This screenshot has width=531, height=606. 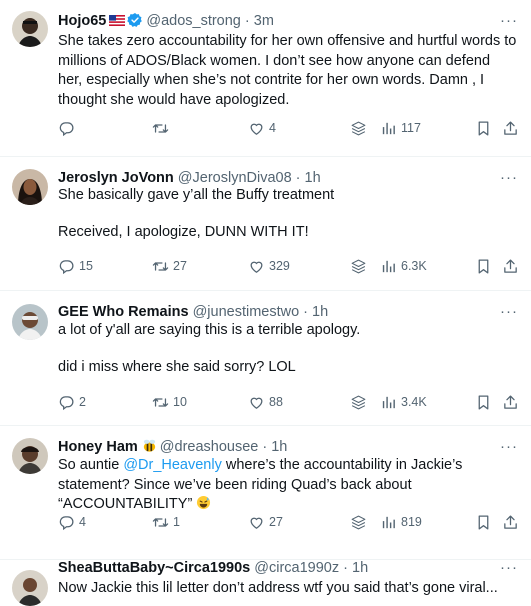 What do you see at coordinates (176, 522) in the screenshot?
I see `retweet-count: 1` at bounding box center [176, 522].